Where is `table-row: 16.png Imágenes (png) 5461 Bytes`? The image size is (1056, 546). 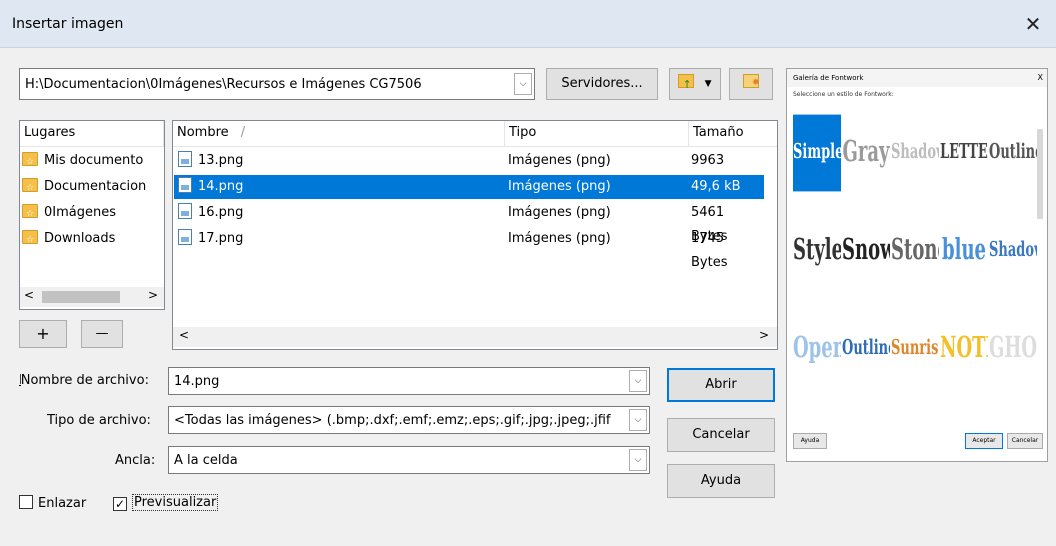 table-row: 16.png Imágenes (png) 5461 Bytes is located at coordinates (469, 222).